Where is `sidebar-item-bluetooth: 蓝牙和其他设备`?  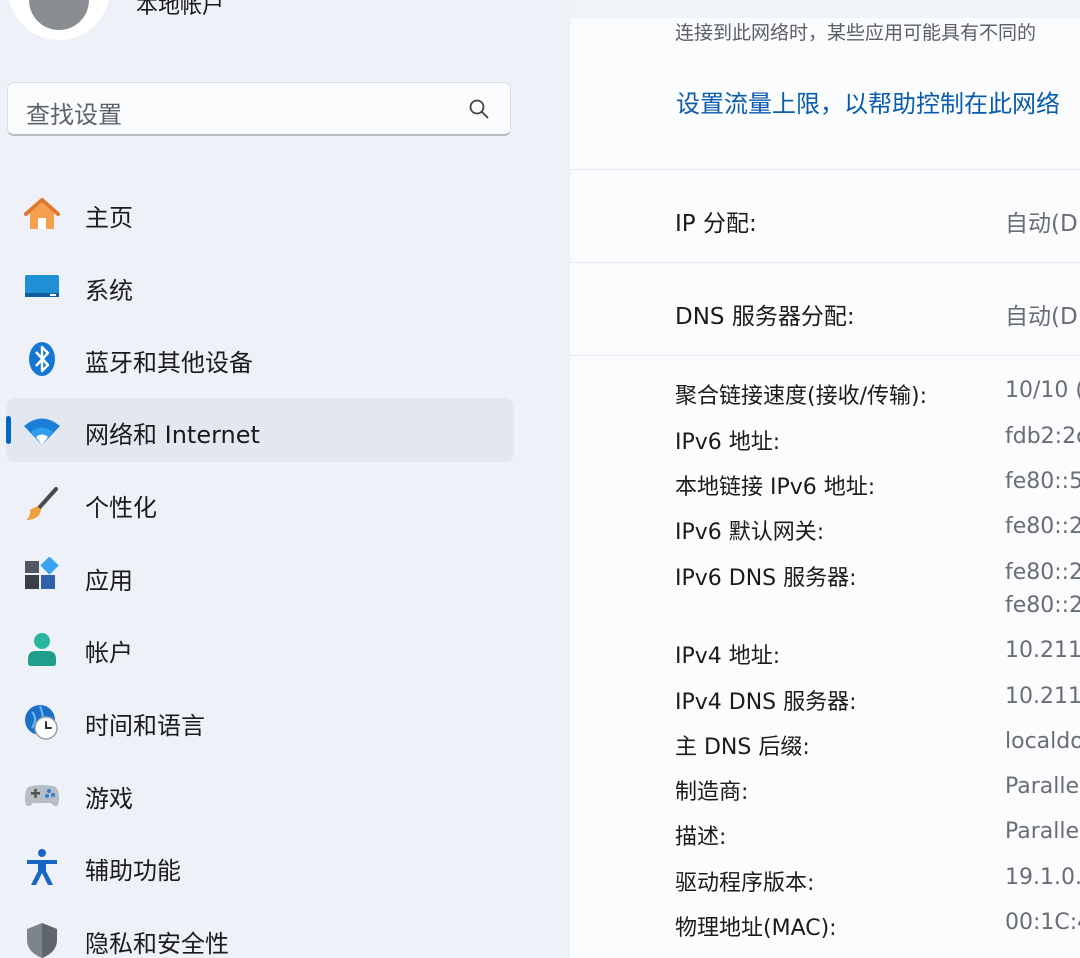
sidebar-item-bluetooth: 蓝牙和其他设备 is located at coordinates (260, 358).